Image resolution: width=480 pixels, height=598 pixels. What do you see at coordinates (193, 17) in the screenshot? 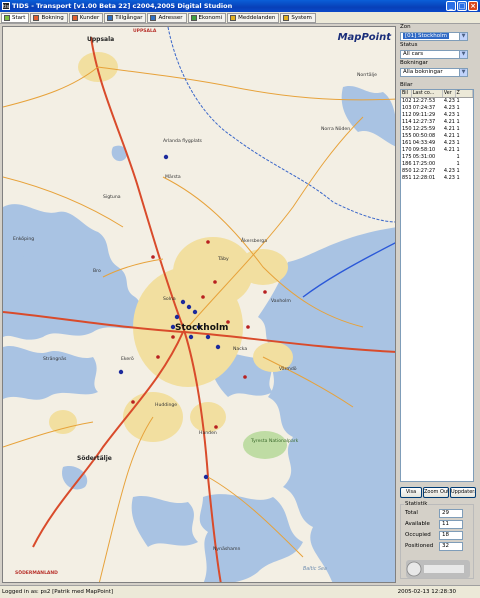
I see `economy-icon` at bounding box center [193, 17].